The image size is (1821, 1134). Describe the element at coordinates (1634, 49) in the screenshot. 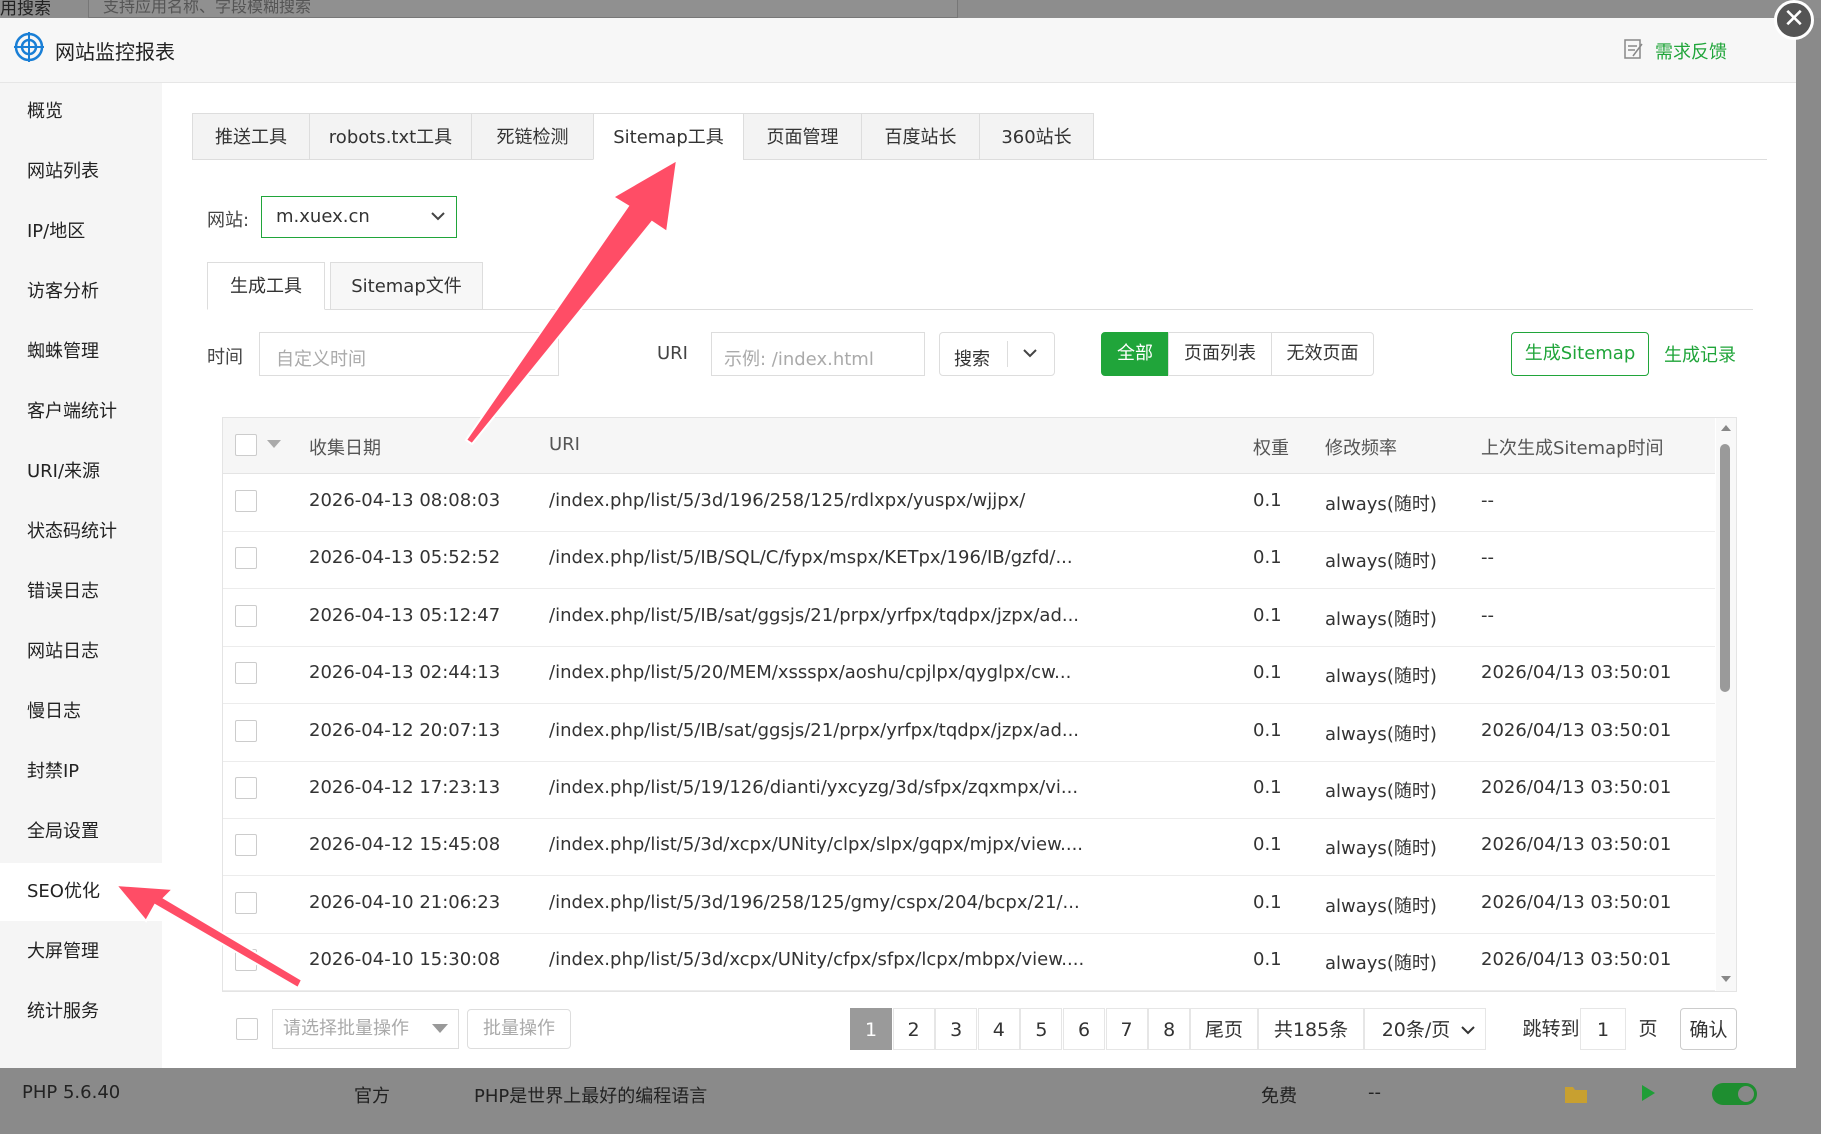

I see `feedback-icon` at that location.